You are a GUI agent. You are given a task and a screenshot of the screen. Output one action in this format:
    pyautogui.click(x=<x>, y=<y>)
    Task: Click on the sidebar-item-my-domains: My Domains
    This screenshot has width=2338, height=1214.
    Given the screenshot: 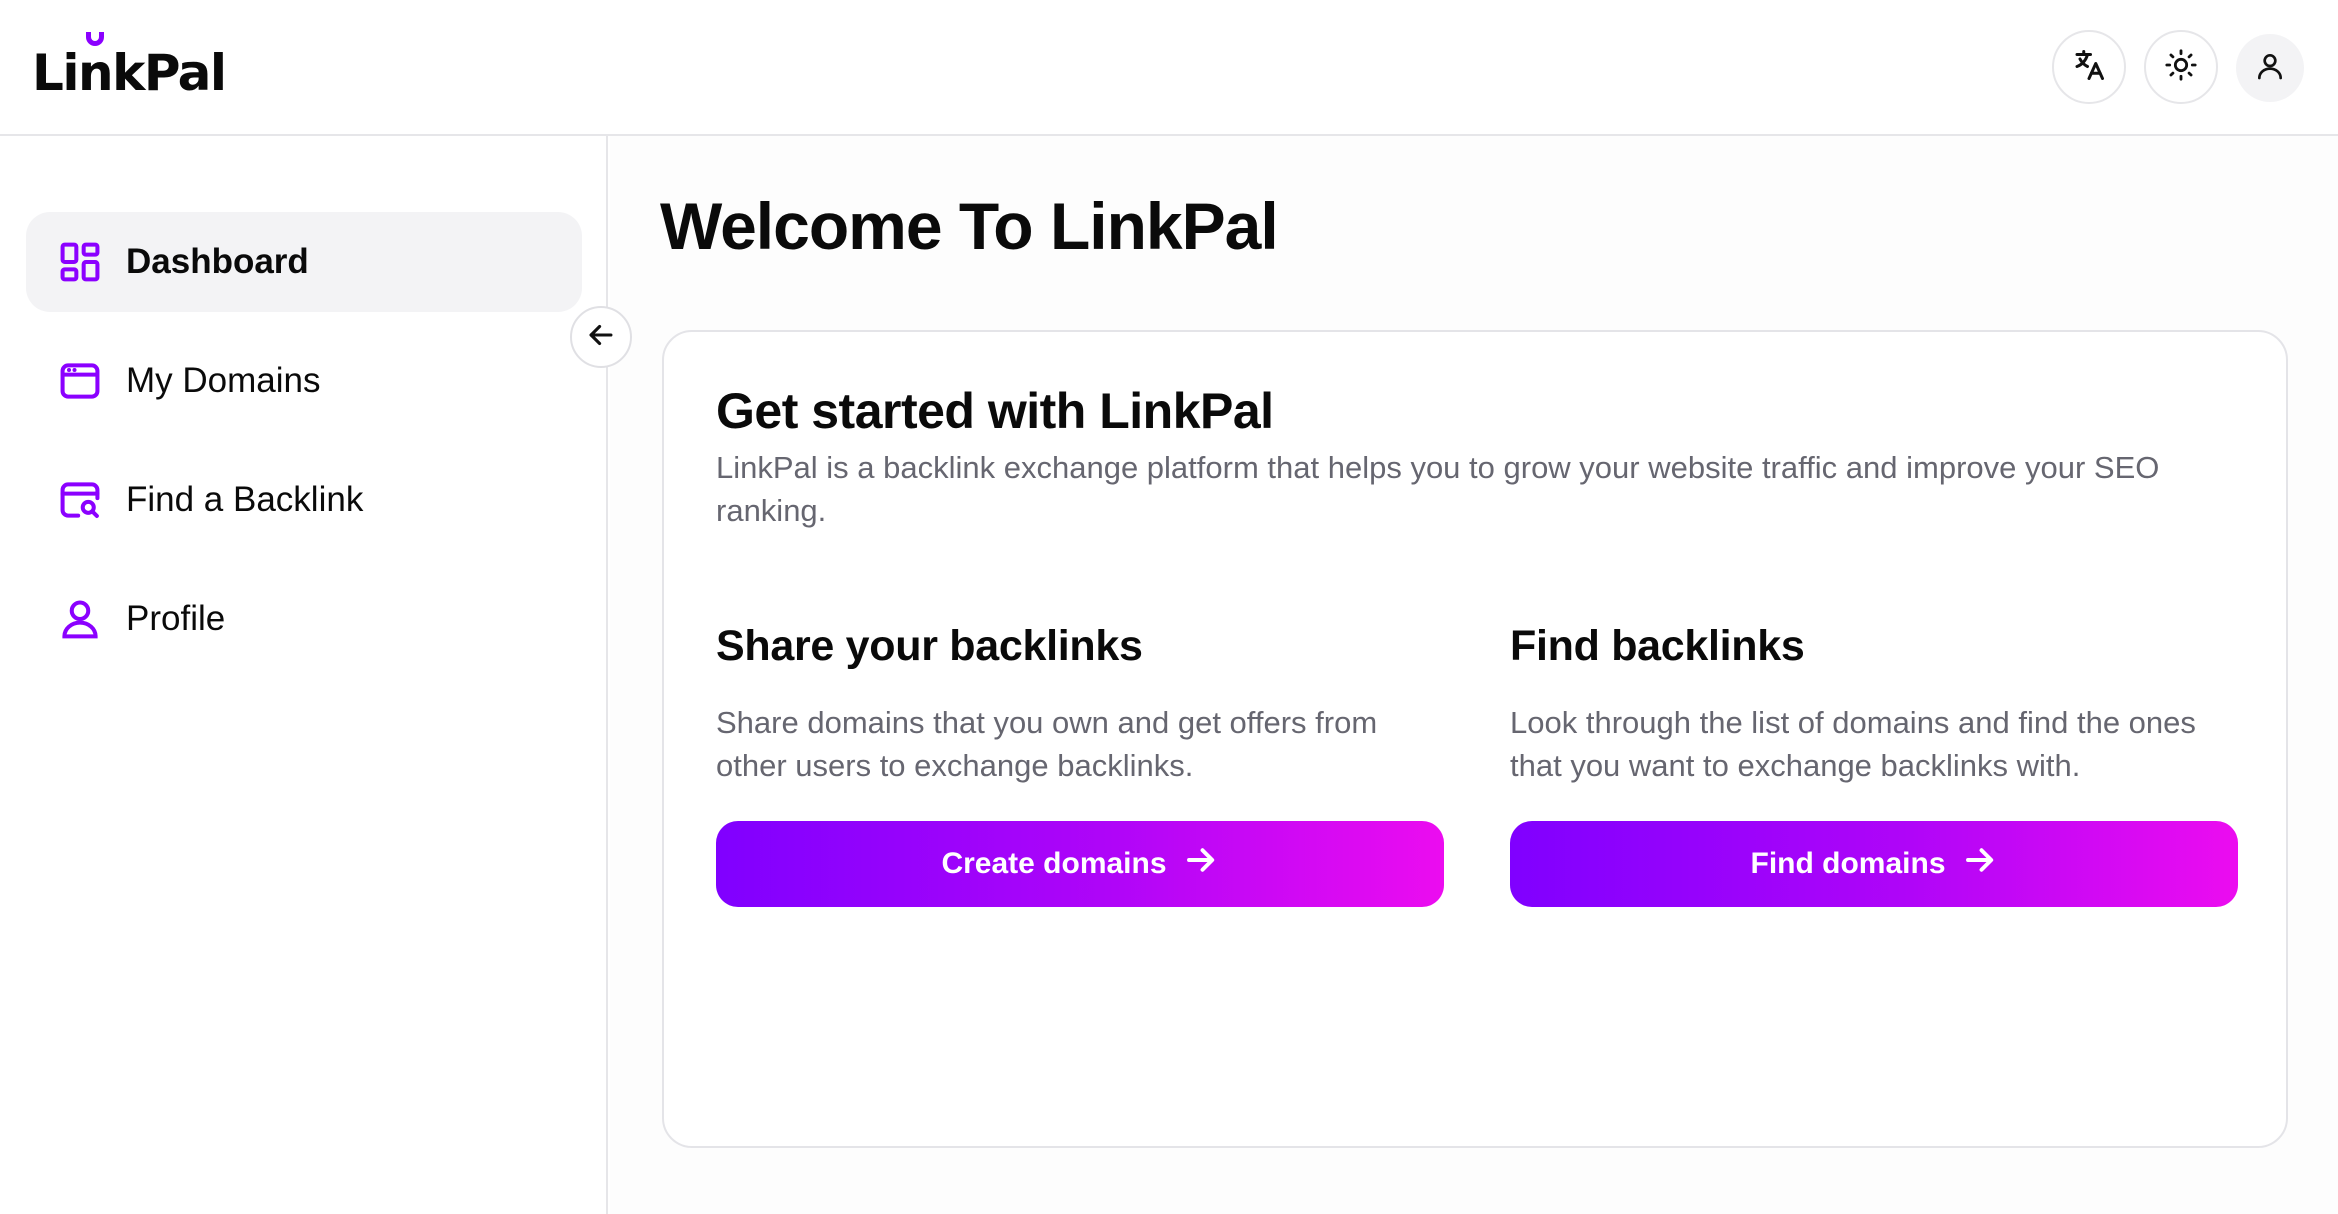 What is the action you would take?
    pyautogui.click(x=304, y=381)
    